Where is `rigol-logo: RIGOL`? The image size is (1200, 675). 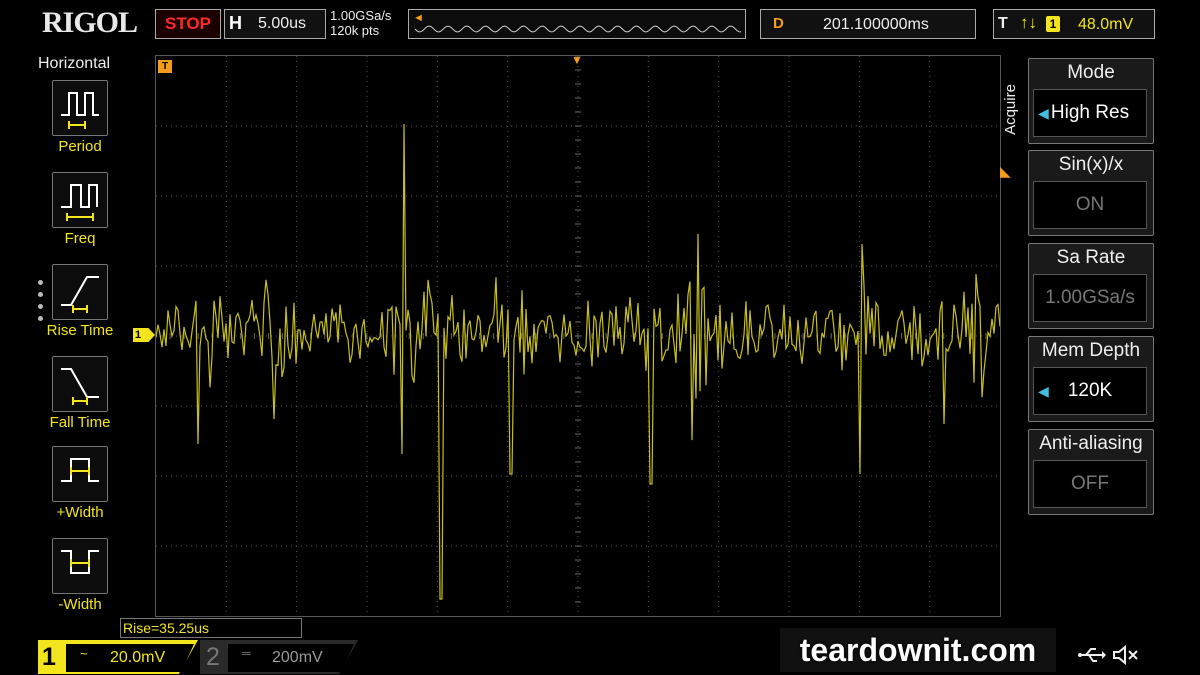 rigol-logo: RIGOL is located at coordinates (90, 22).